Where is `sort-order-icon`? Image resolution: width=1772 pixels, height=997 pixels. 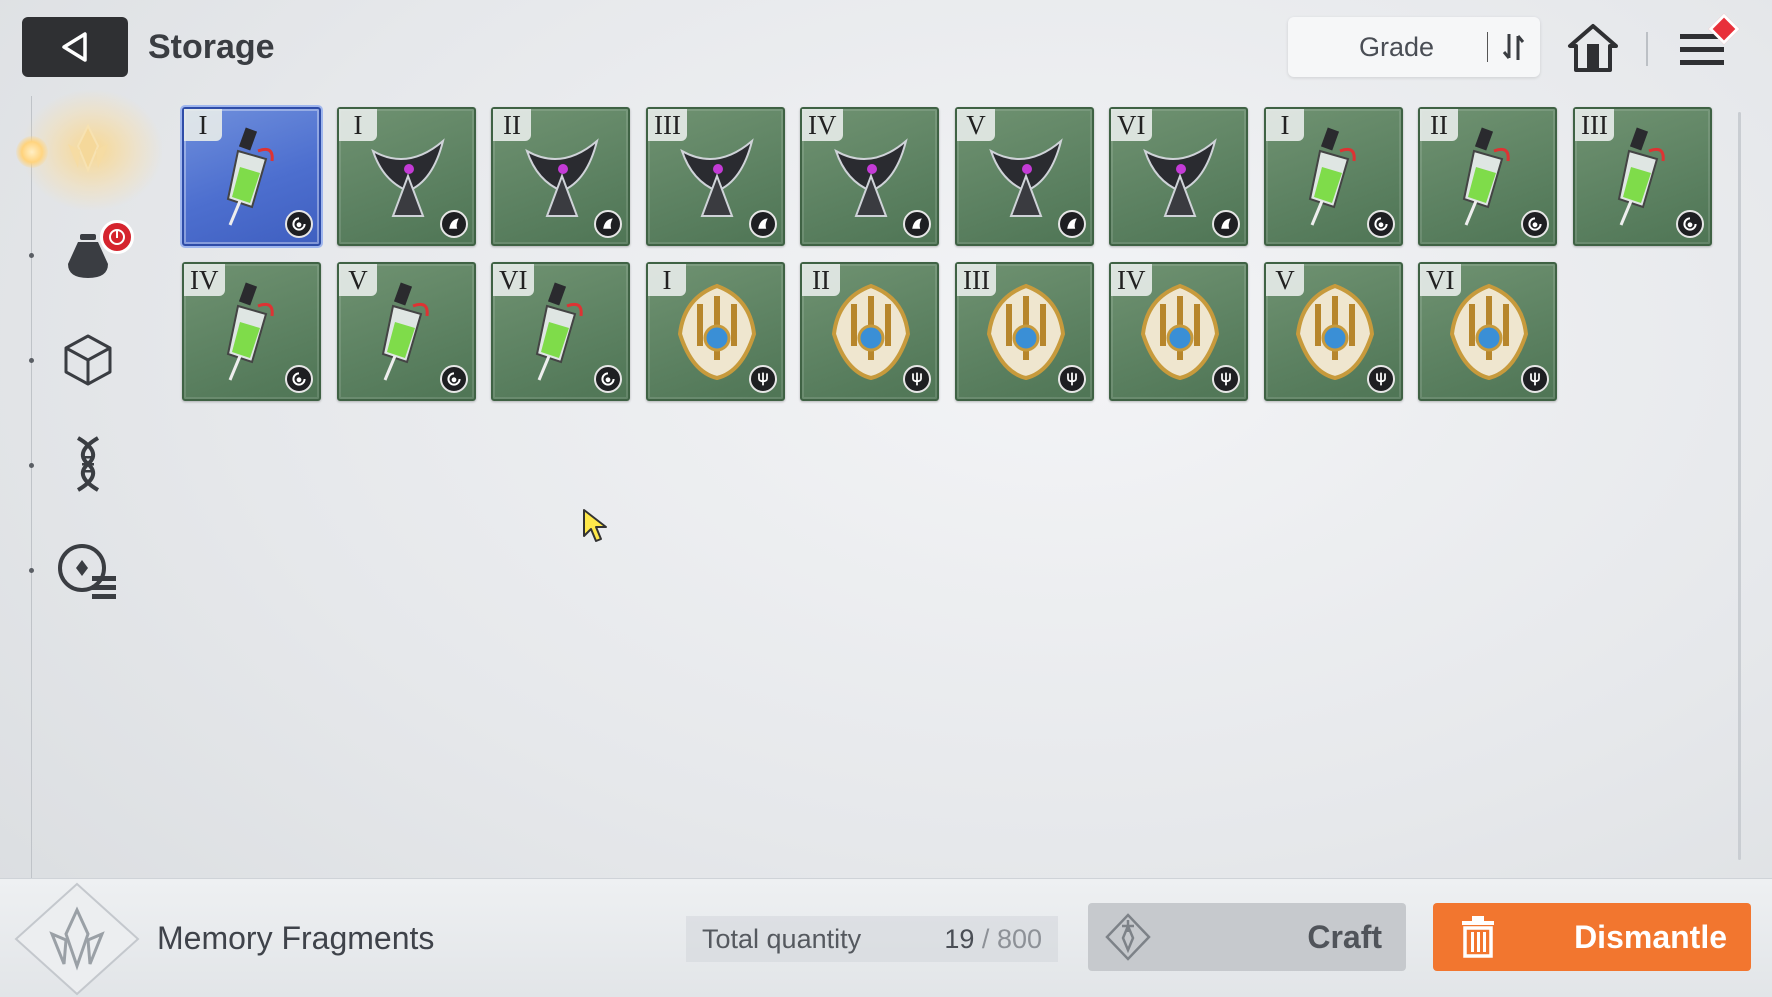
sort-order-icon is located at coordinates (1513, 47).